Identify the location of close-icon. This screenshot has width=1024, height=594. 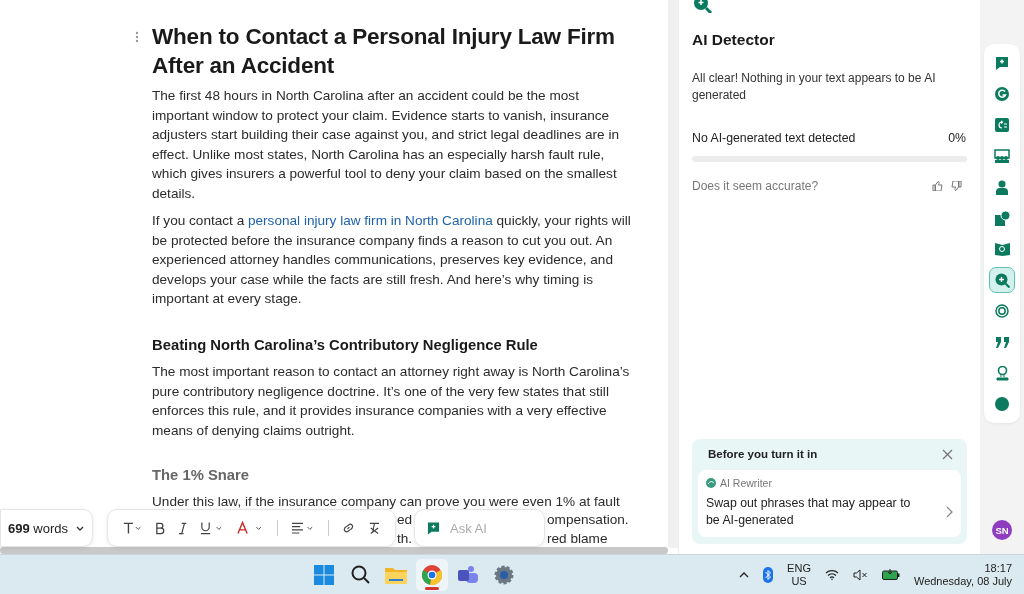
(947, 454).